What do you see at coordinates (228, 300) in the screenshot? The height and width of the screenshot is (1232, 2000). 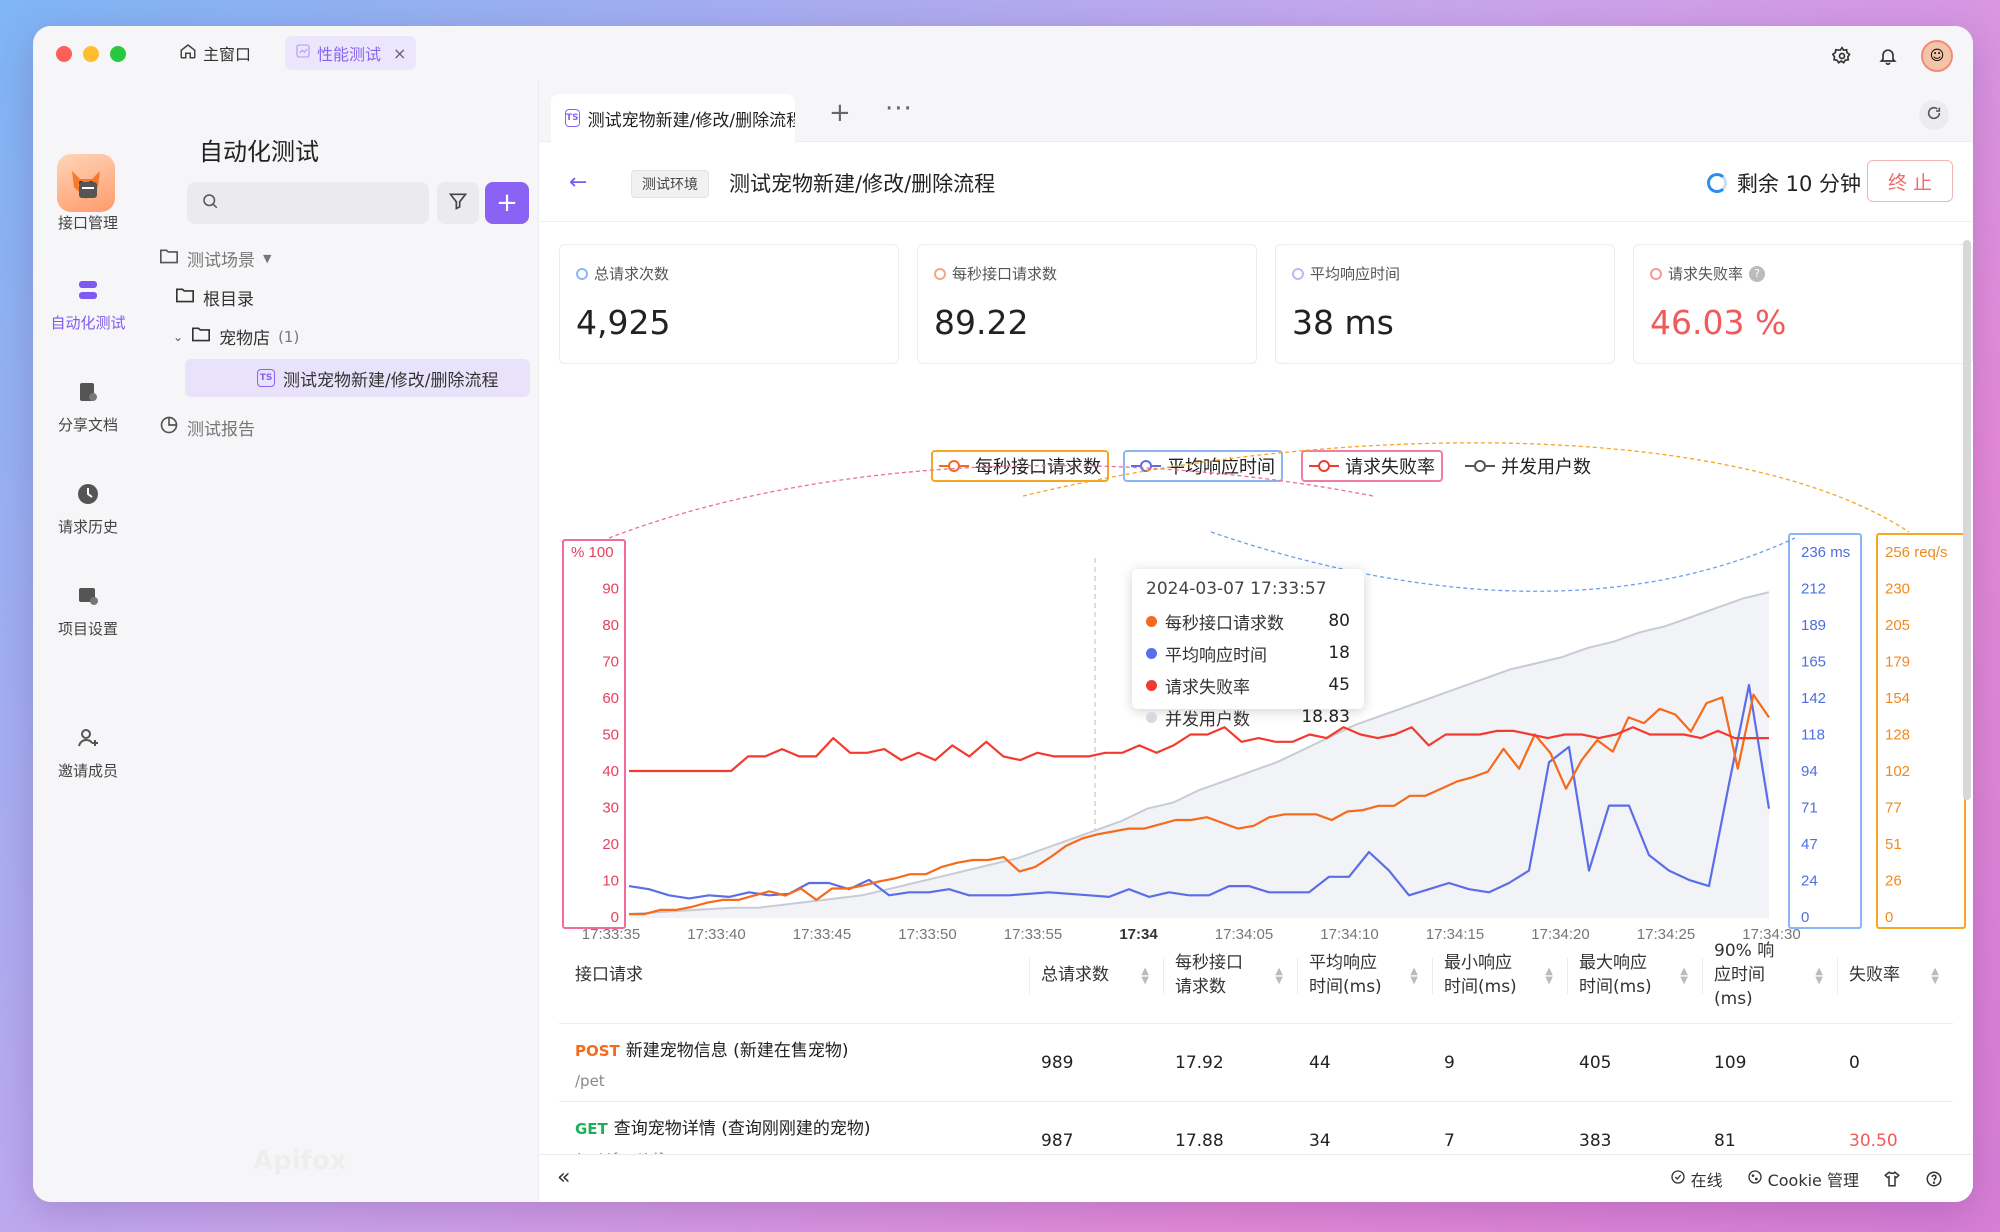 I see `root-label: 根目录` at bounding box center [228, 300].